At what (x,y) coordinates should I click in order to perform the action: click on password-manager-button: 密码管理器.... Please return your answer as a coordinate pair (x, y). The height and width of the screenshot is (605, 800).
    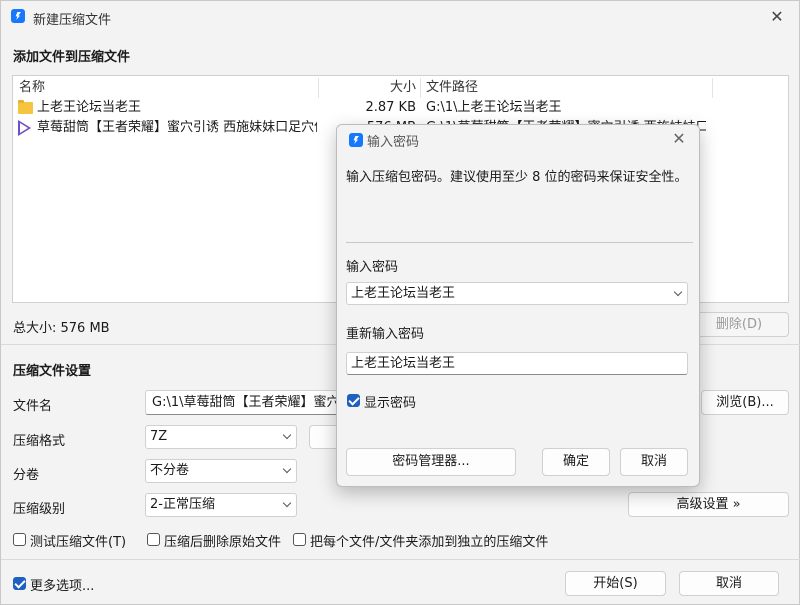
    Looking at the image, I should click on (431, 462).